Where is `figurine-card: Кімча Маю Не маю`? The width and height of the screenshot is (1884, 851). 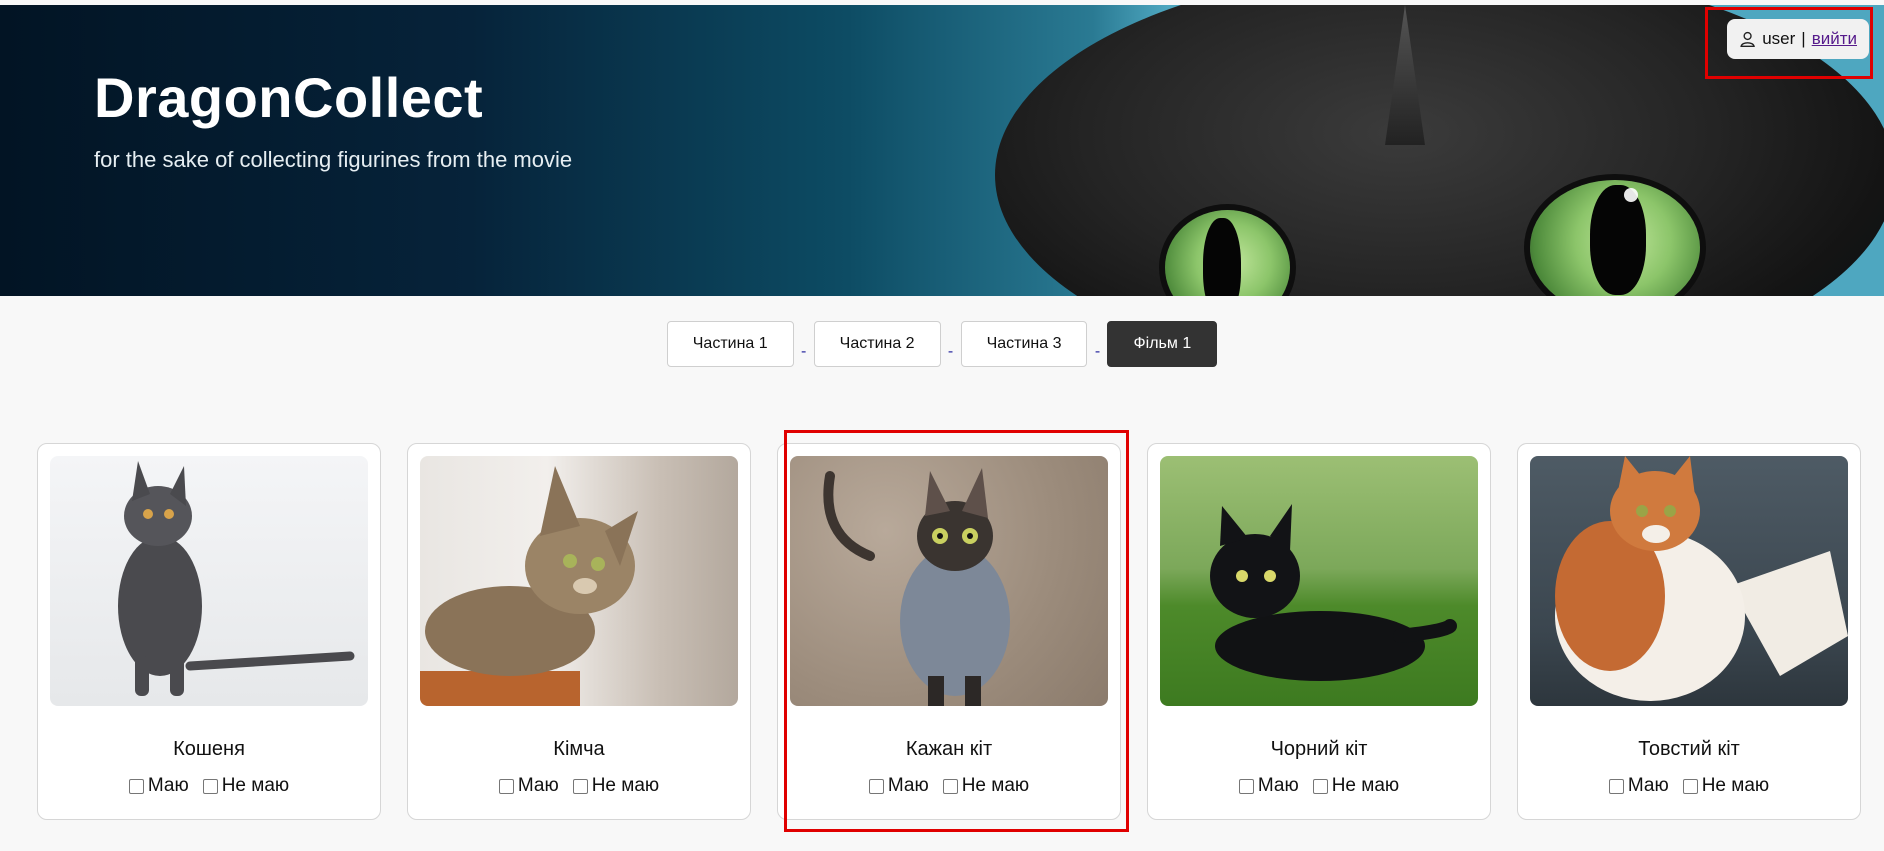
figurine-card: Кімча Маю Не маю is located at coordinates (579, 631).